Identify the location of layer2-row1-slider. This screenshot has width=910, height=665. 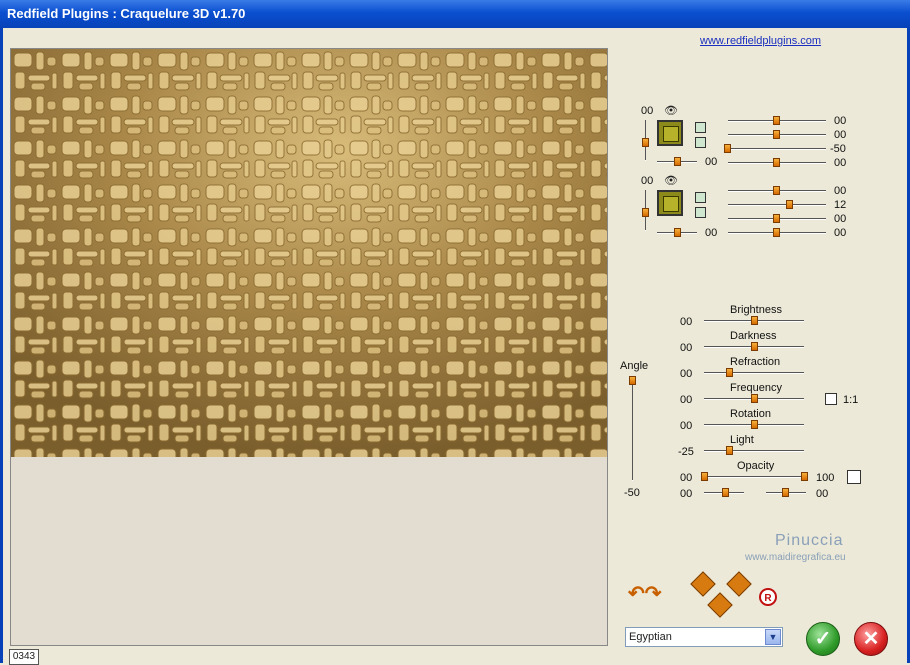
(776, 190).